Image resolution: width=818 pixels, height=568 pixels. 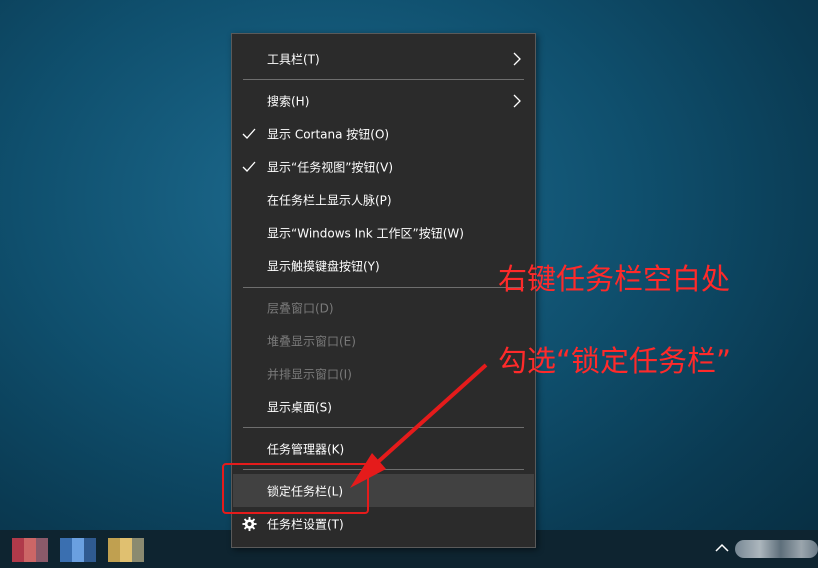 What do you see at coordinates (419, 425) in the screenshot?
I see `annotation-arrow` at bounding box center [419, 425].